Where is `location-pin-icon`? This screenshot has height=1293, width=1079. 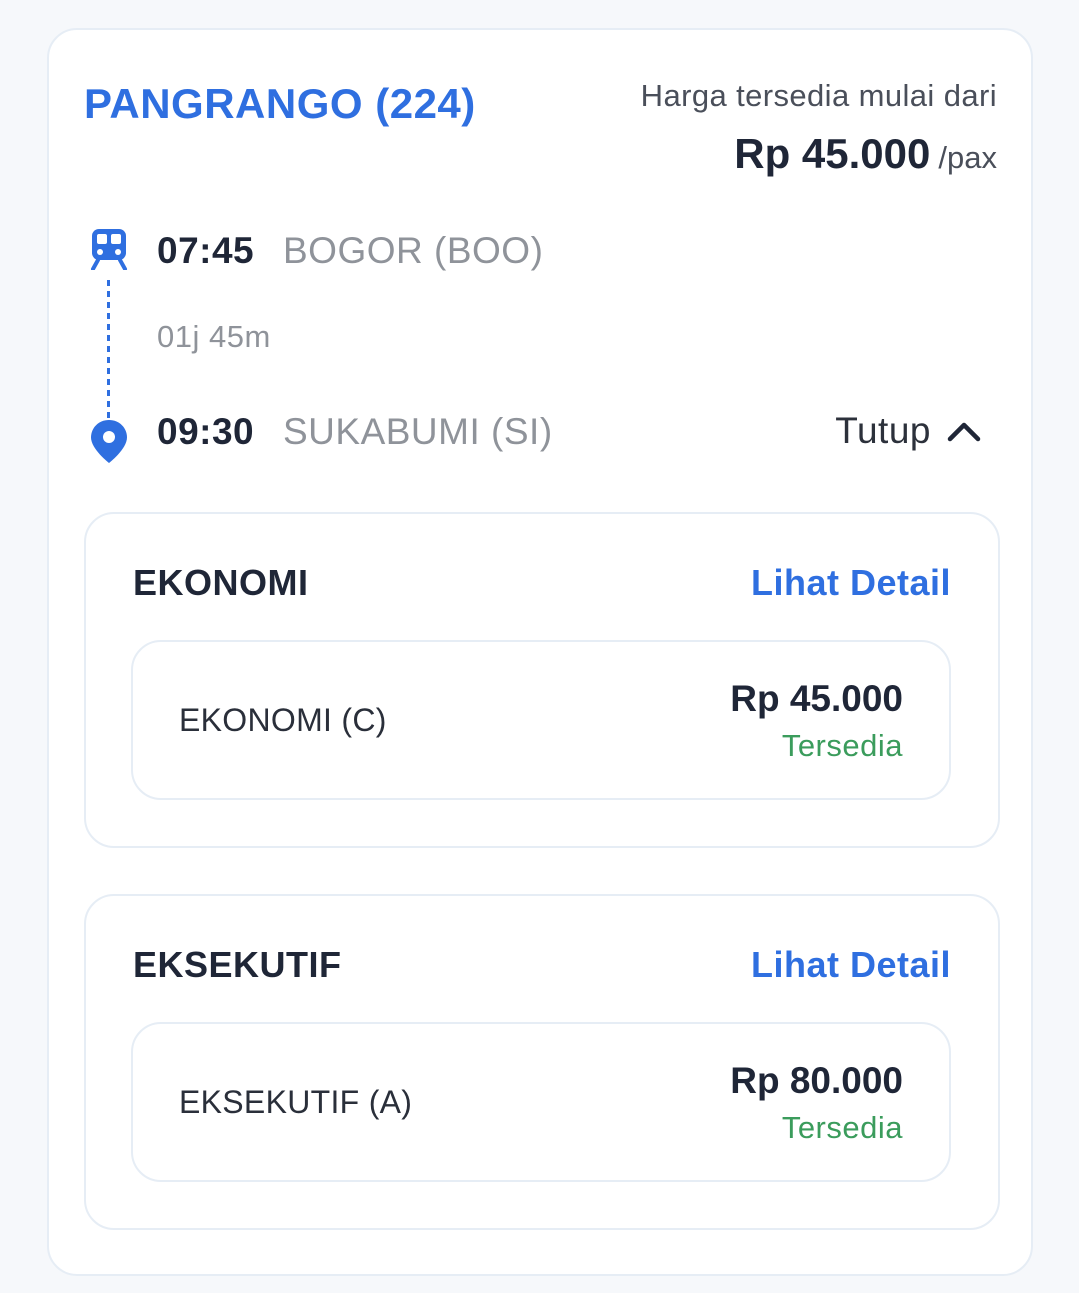
location-pin-icon is located at coordinates (109, 441).